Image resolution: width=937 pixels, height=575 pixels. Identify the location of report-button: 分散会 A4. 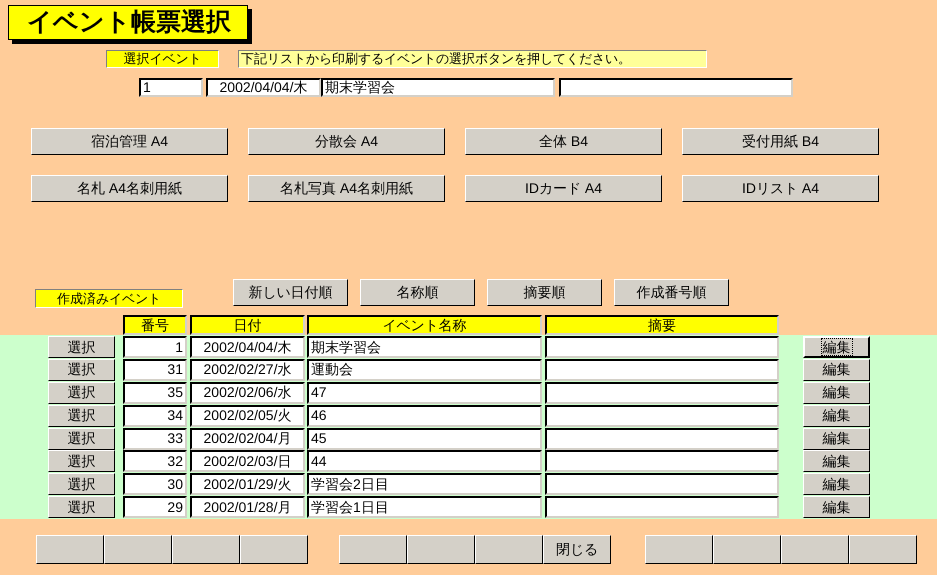
(346, 141).